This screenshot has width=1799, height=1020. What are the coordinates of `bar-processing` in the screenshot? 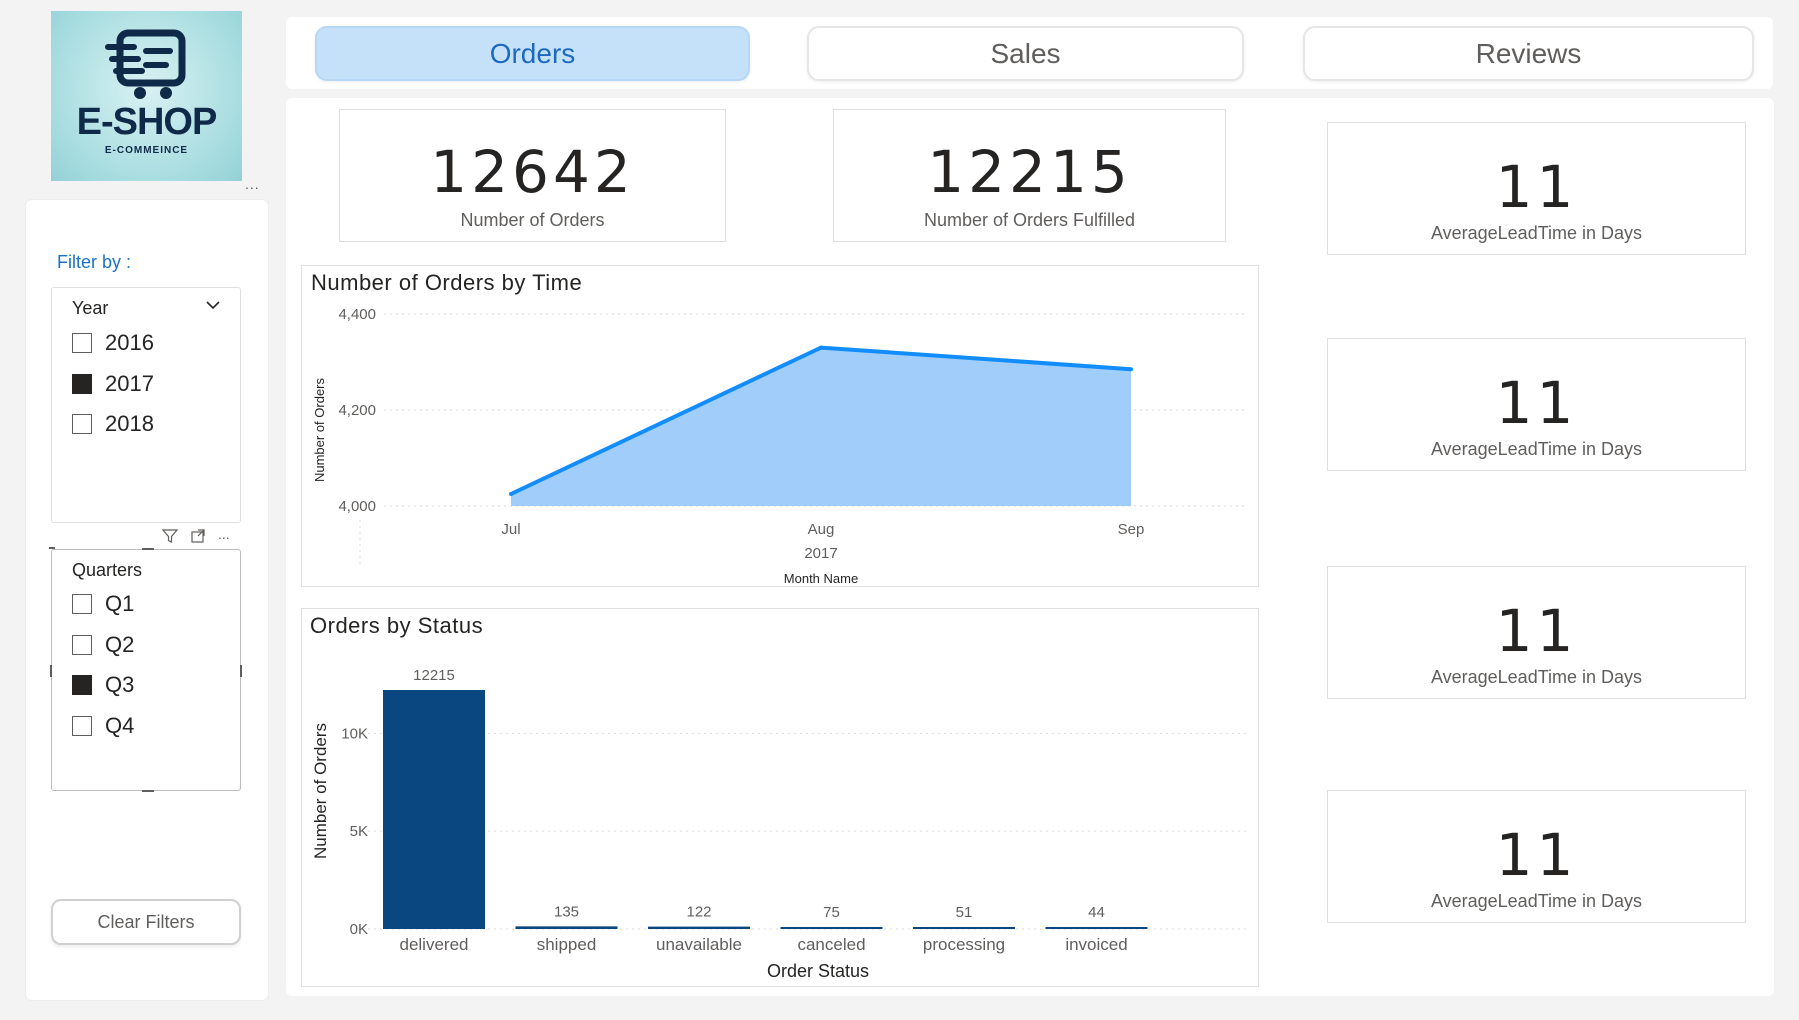 It's located at (964, 928).